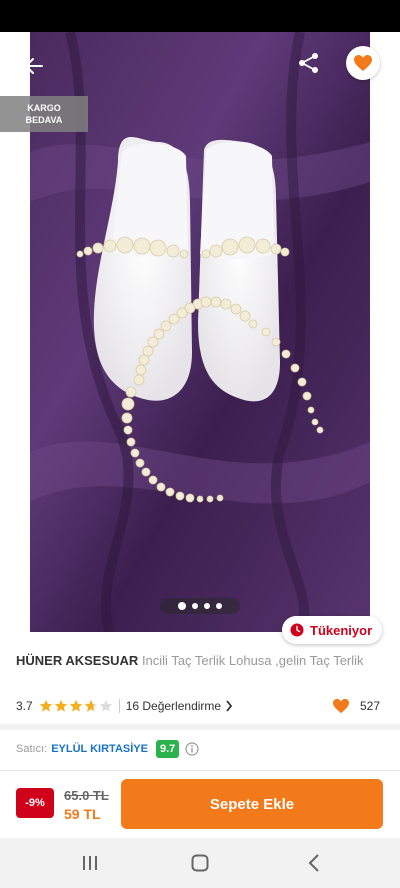  What do you see at coordinates (77, 660) in the screenshot?
I see `product-brand: HÜNER AKSESUAR` at bounding box center [77, 660].